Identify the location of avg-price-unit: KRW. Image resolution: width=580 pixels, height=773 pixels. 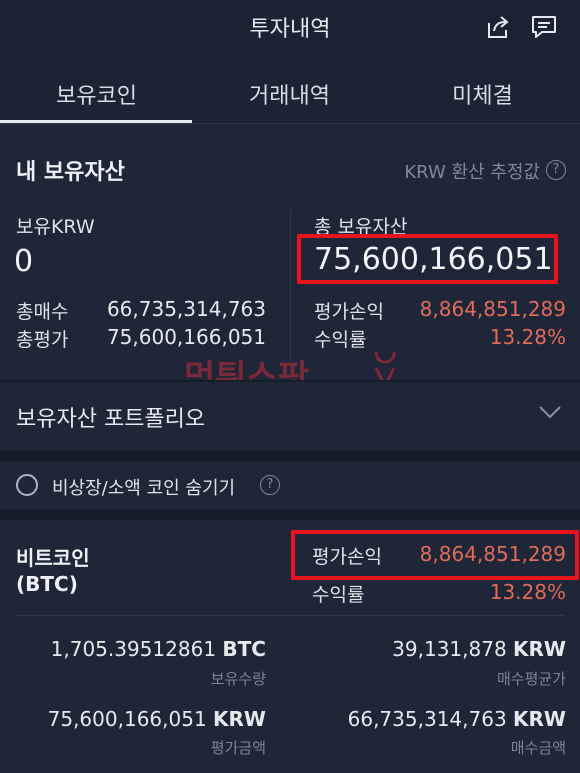
(539, 649).